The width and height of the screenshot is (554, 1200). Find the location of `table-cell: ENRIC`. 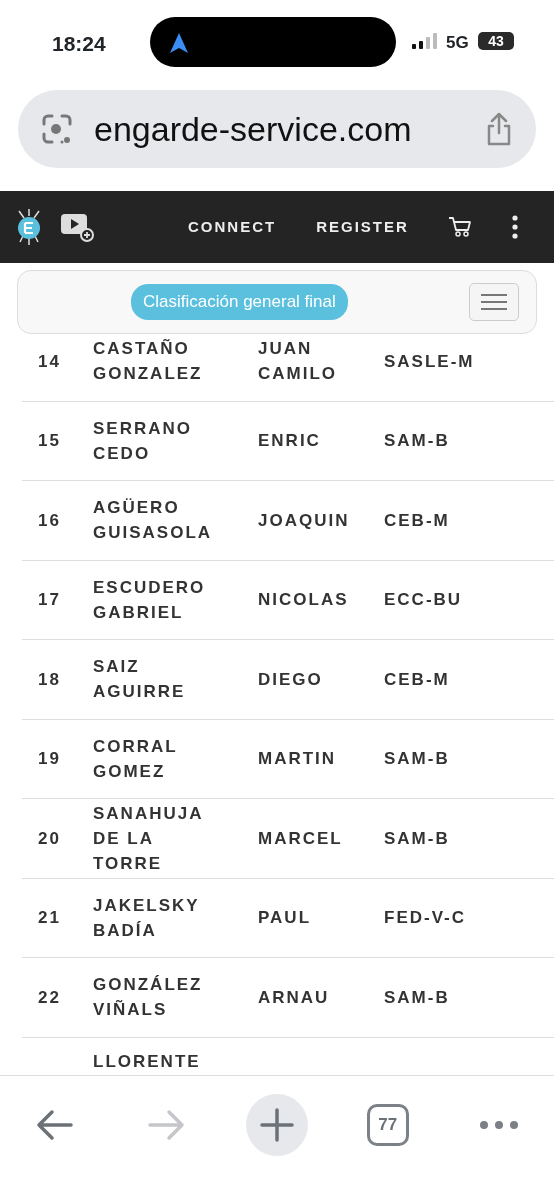

table-cell: ENRIC is located at coordinates (289, 441).